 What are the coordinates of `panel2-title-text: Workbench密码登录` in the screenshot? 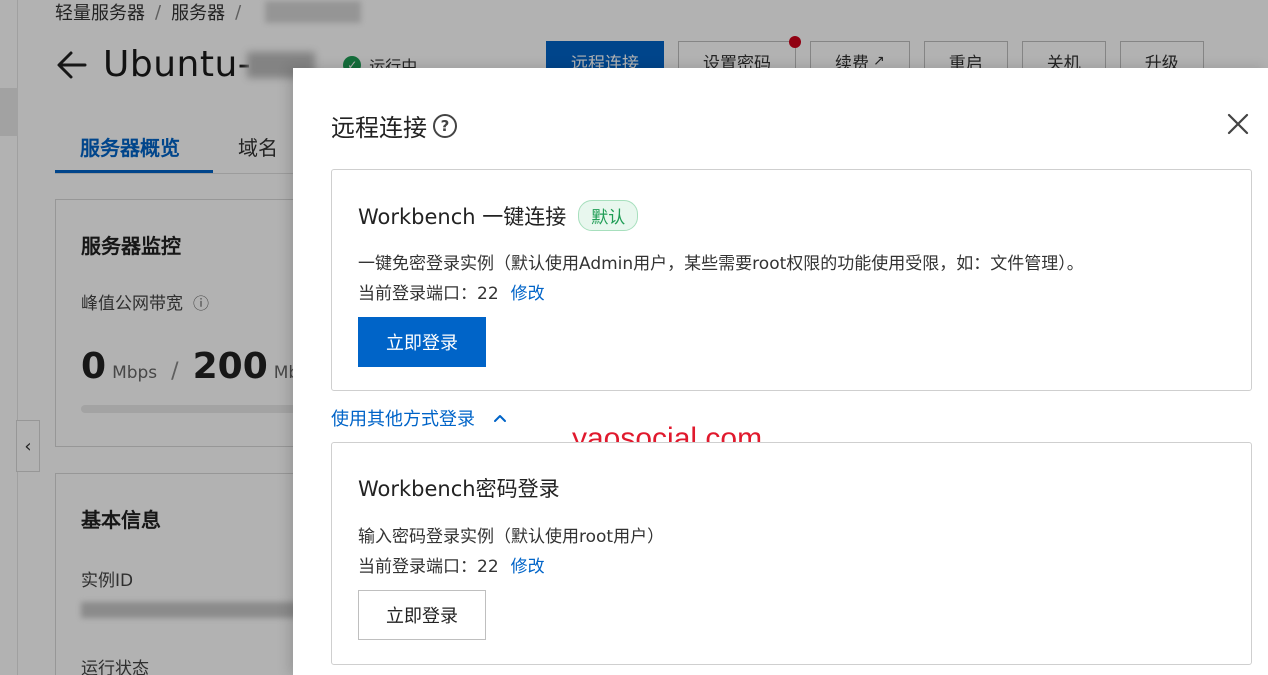 It's located at (459, 489).